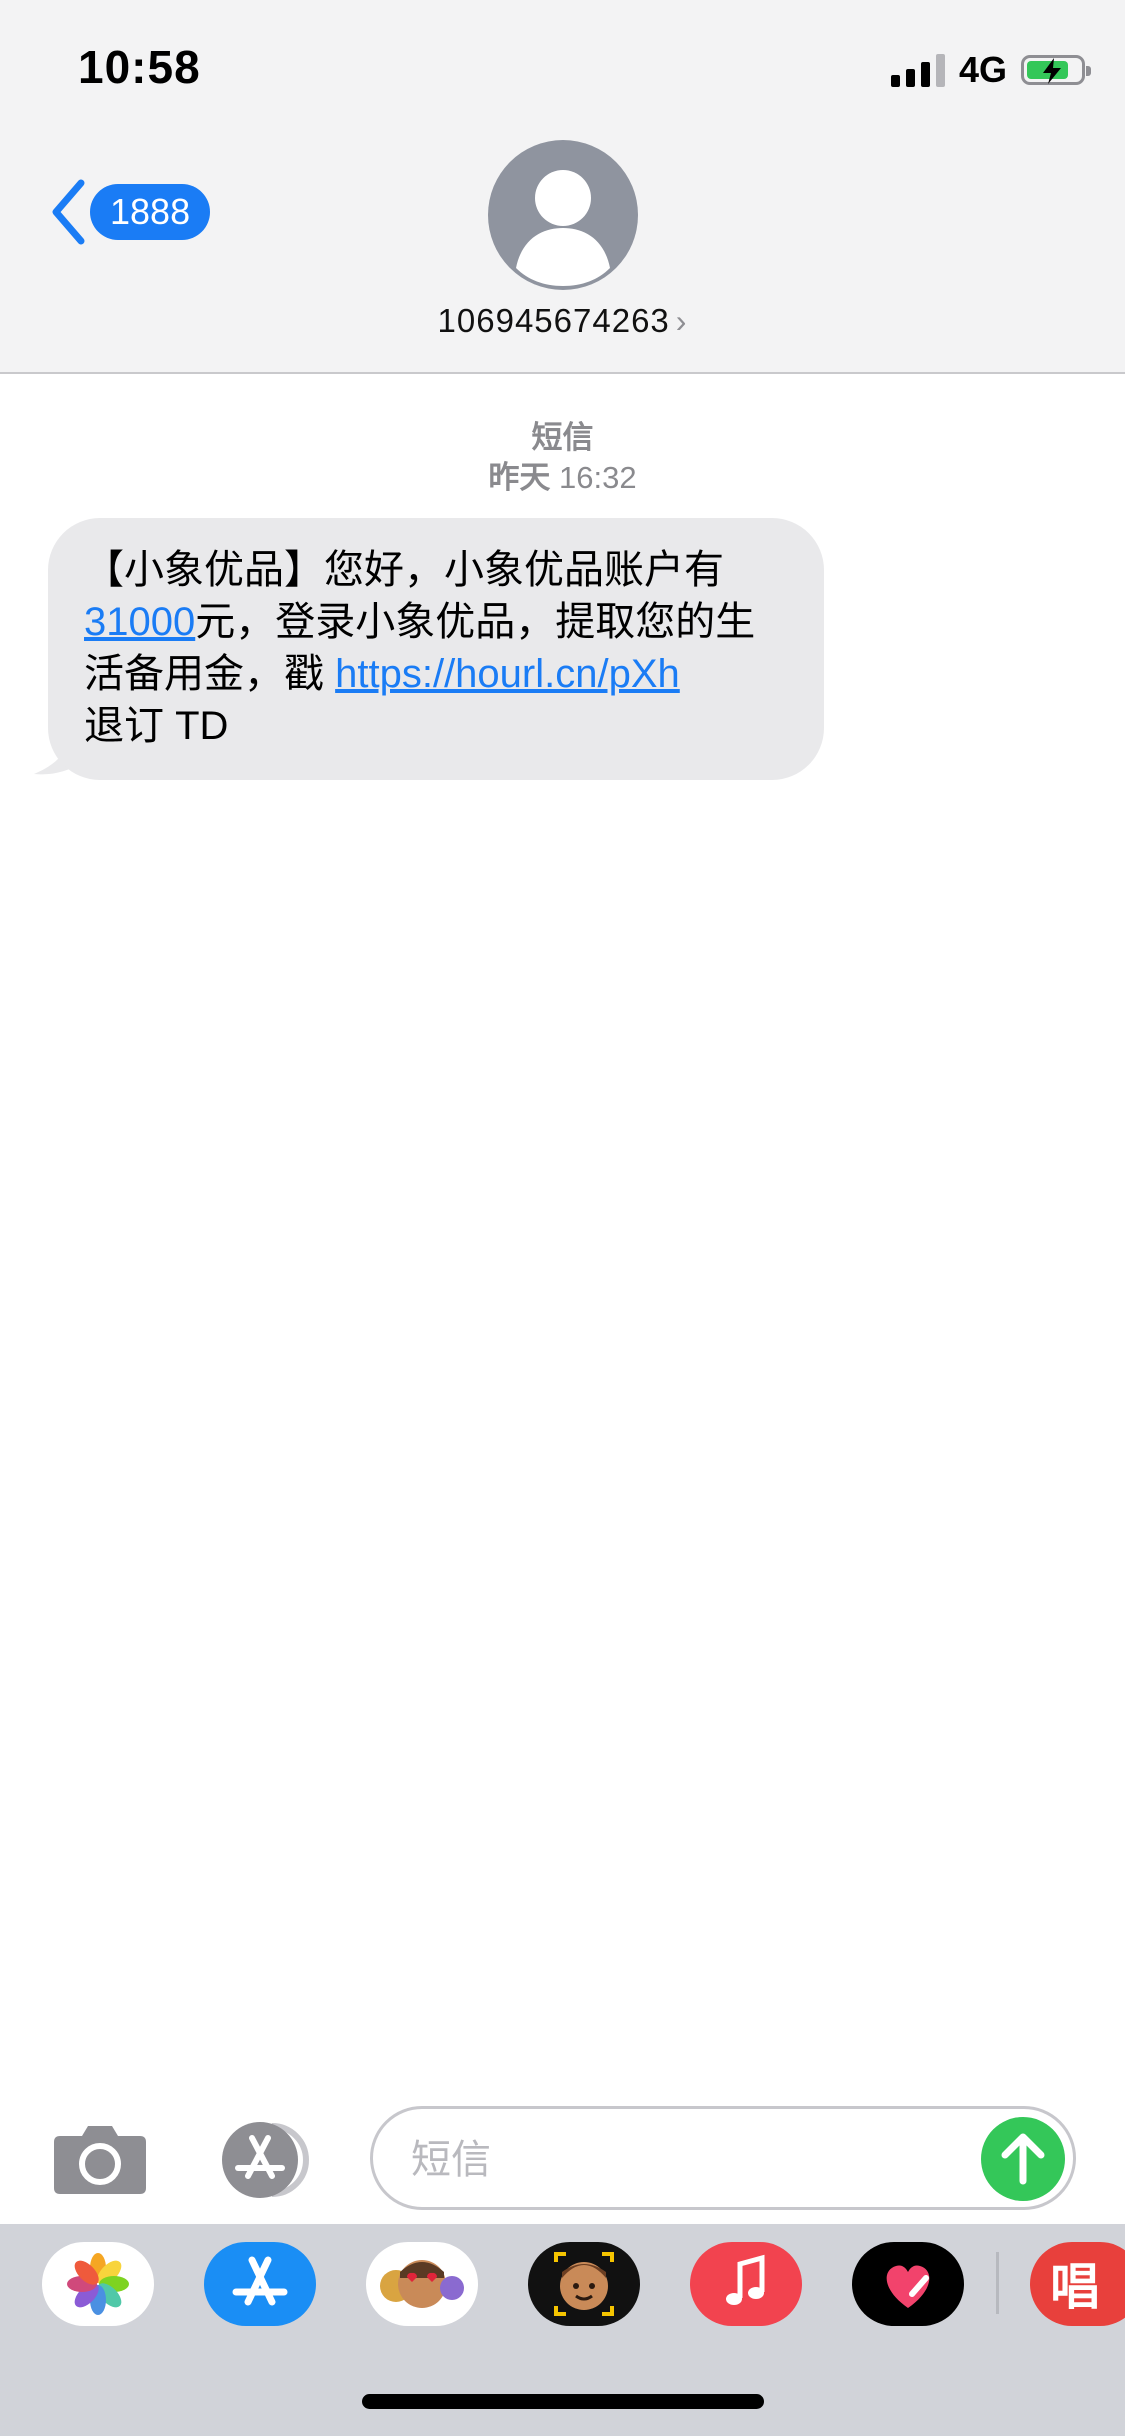  I want to click on status-indicators: 4G, so click(990, 70).